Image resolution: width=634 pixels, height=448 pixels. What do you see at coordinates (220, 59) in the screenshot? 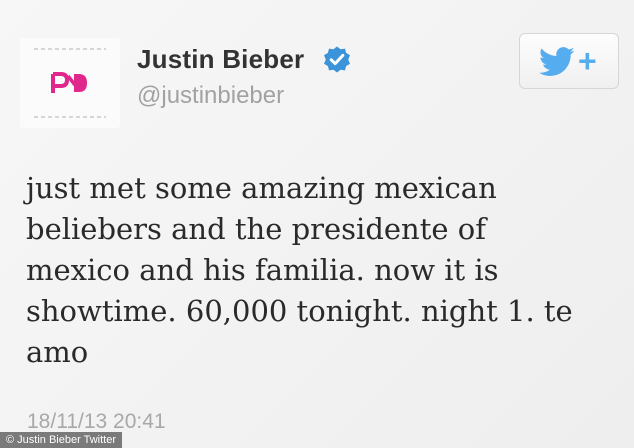
I see `user-name: Justin Bieber` at bounding box center [220, 59].